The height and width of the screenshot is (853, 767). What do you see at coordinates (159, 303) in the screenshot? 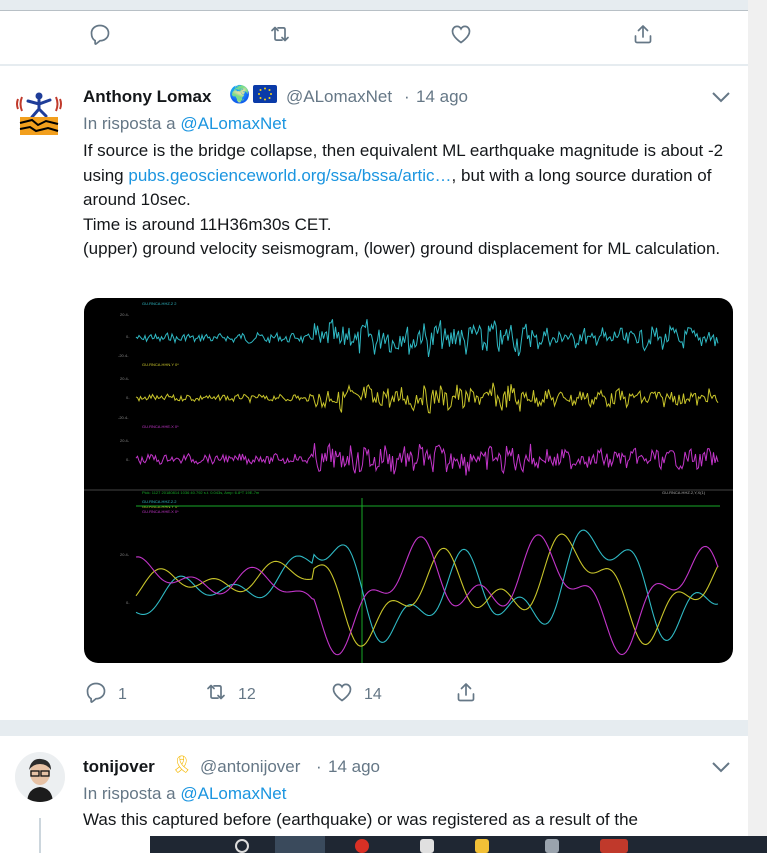
I see `trace-label: GU.RNCA.HHZ.2 2` at bounding box center [159, 303].